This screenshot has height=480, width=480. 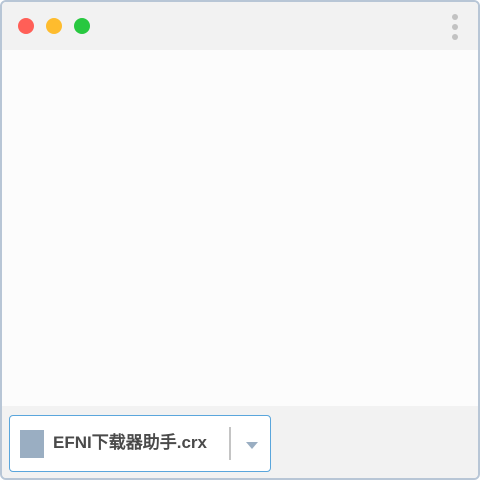 What do you see at coordinates (252, 445) in the screenshot?
I see `chevron-down-icon` at bounding box center [252, 445].